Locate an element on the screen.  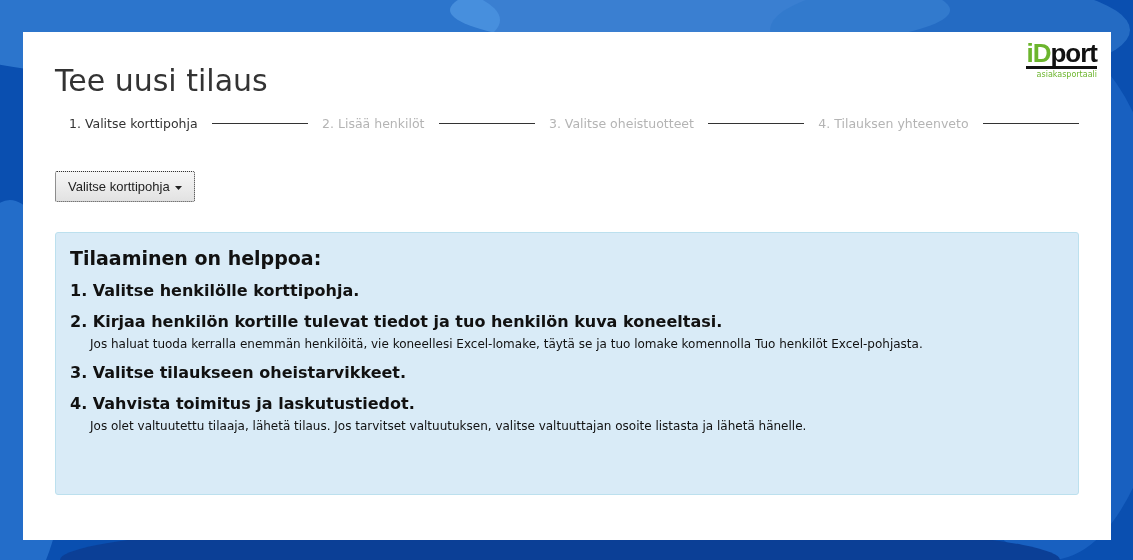
instruction-note: Jos haluat tuoda kerralla enemmän henkilöitä, vie koneellesi Excel-lomake, täytä se ja tuo lomake komennolla Tuo henkilöt Excel-pohjasta. is located at coordinates (507, 344).